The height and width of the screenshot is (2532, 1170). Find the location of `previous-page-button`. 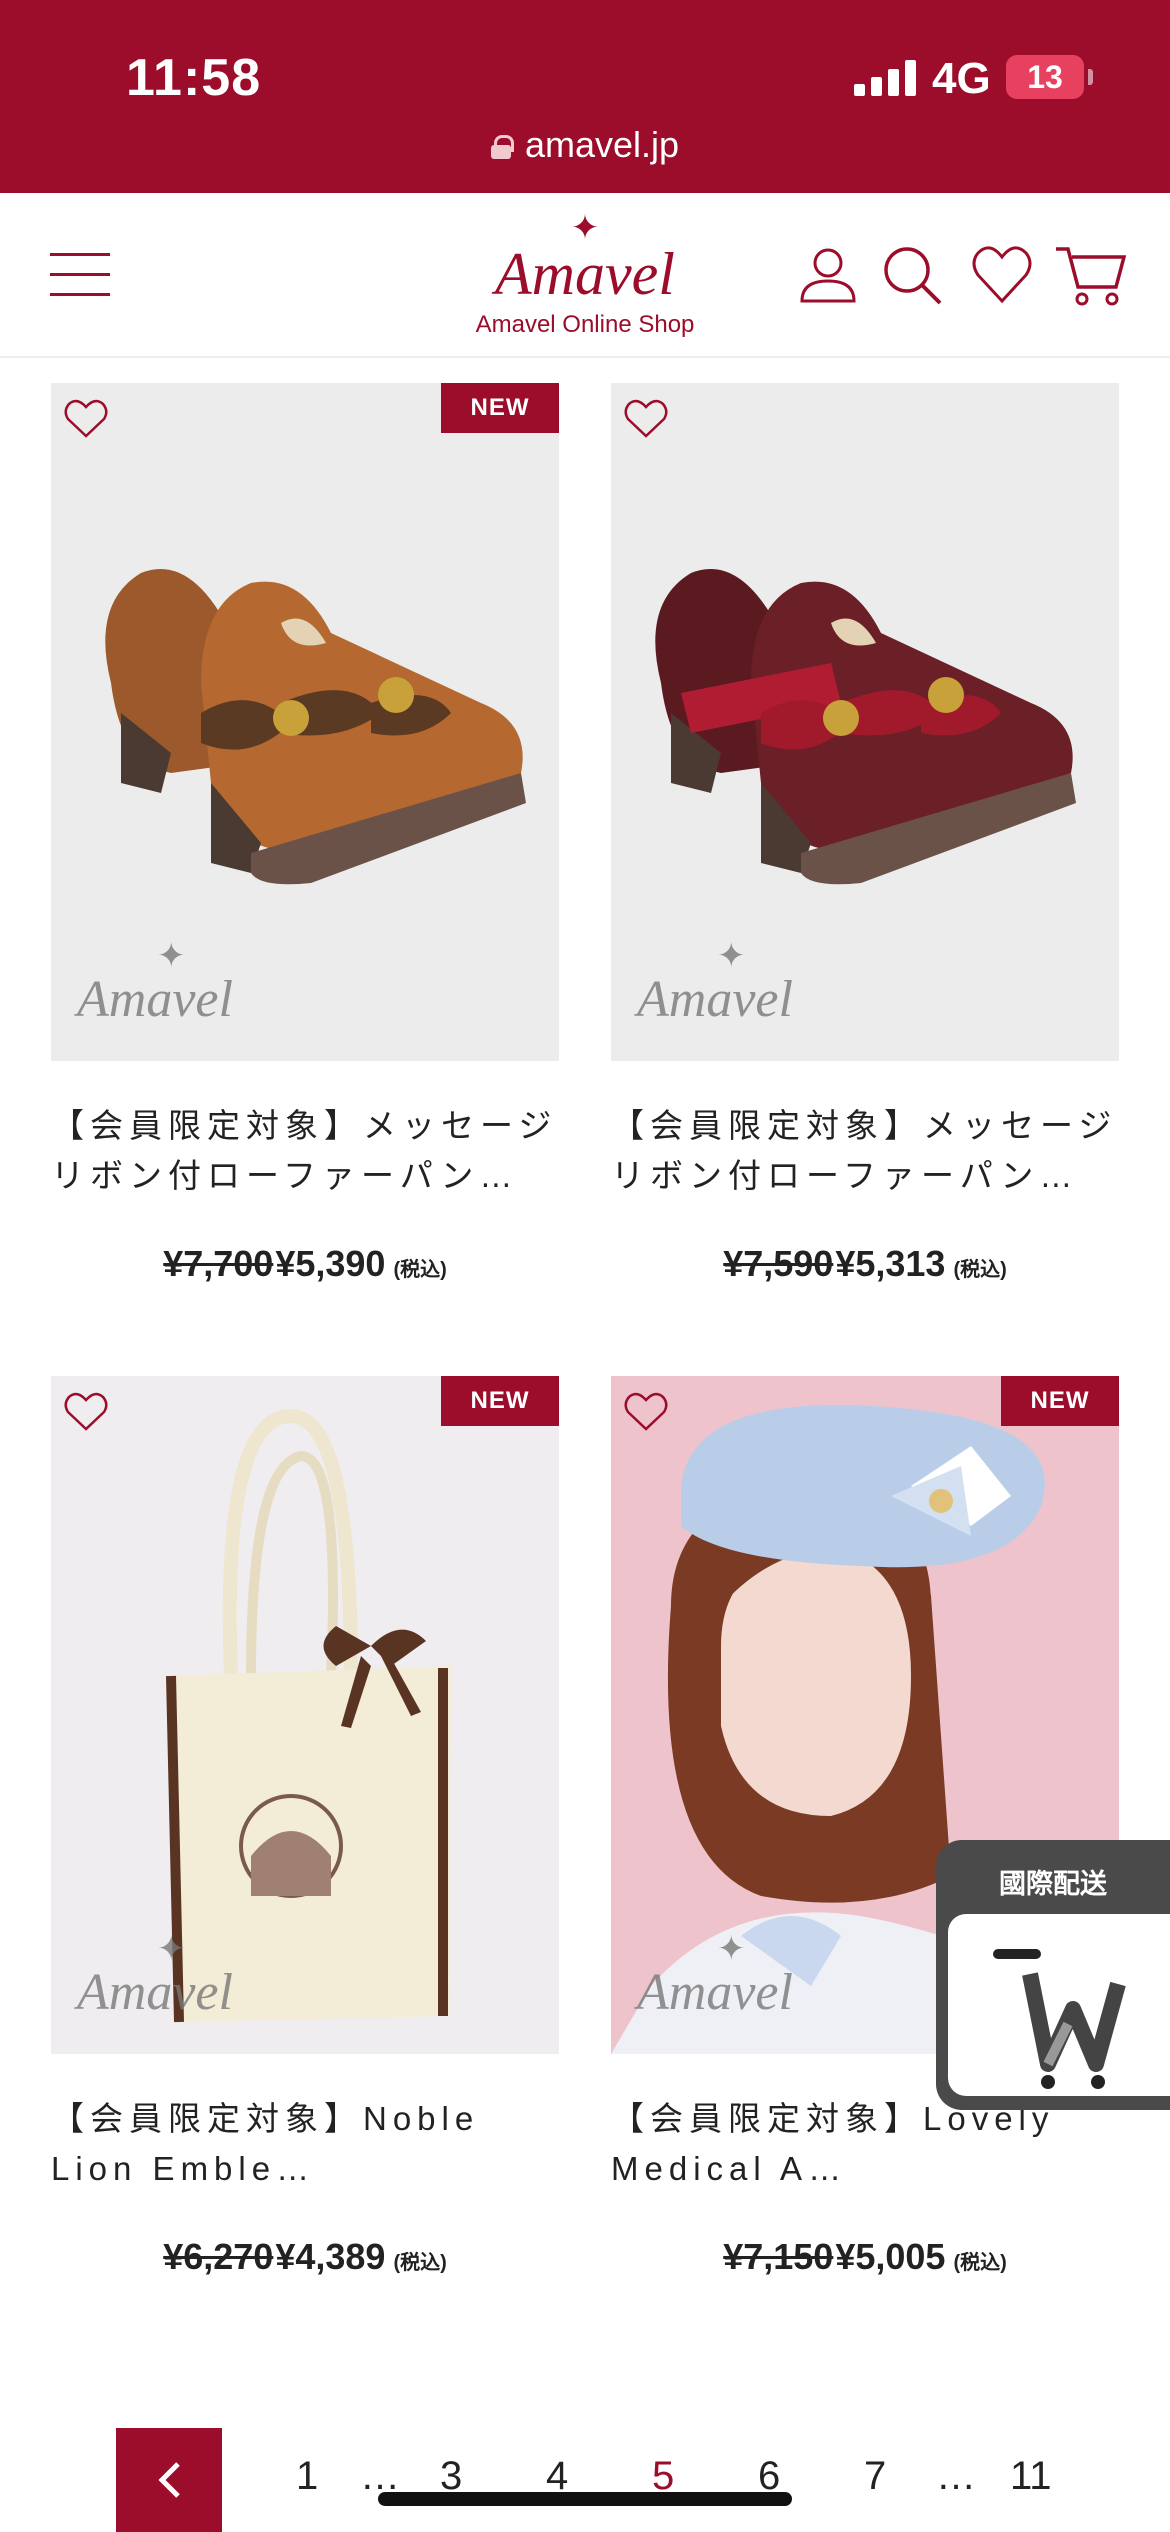

previous-page-button is located at coordinates (169, 2480).